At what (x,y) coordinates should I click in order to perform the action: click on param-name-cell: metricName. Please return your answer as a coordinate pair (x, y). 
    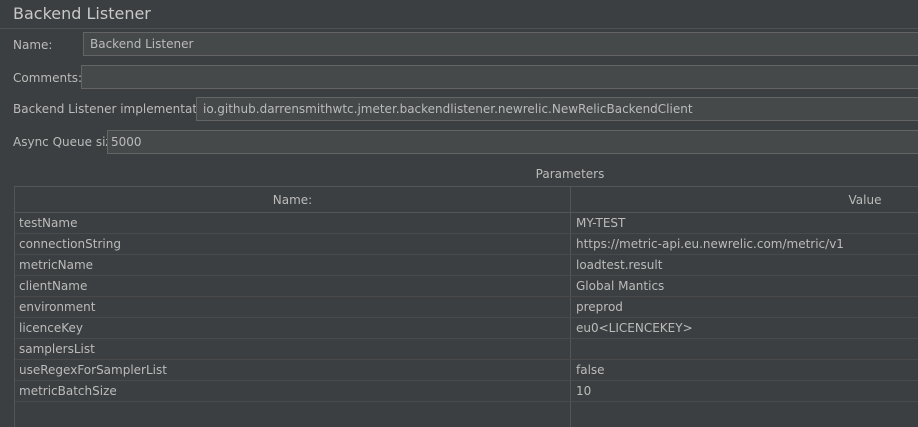
    Looking at the image, I should click on (56, 265).